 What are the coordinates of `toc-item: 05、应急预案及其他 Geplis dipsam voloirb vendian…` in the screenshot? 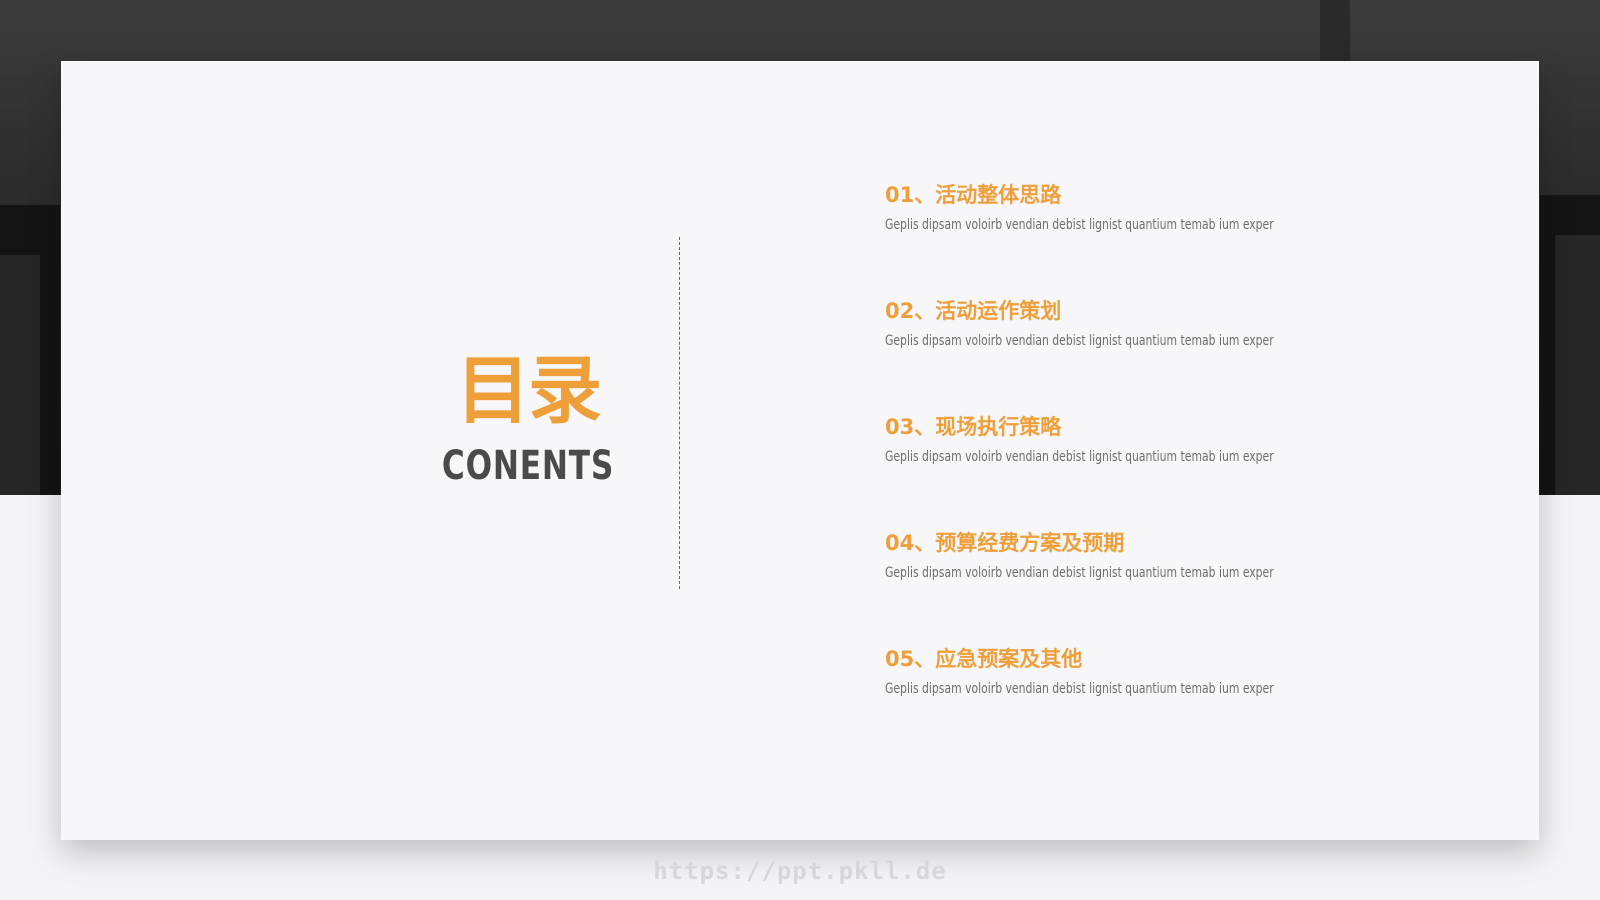 It's located at (1165, 690).